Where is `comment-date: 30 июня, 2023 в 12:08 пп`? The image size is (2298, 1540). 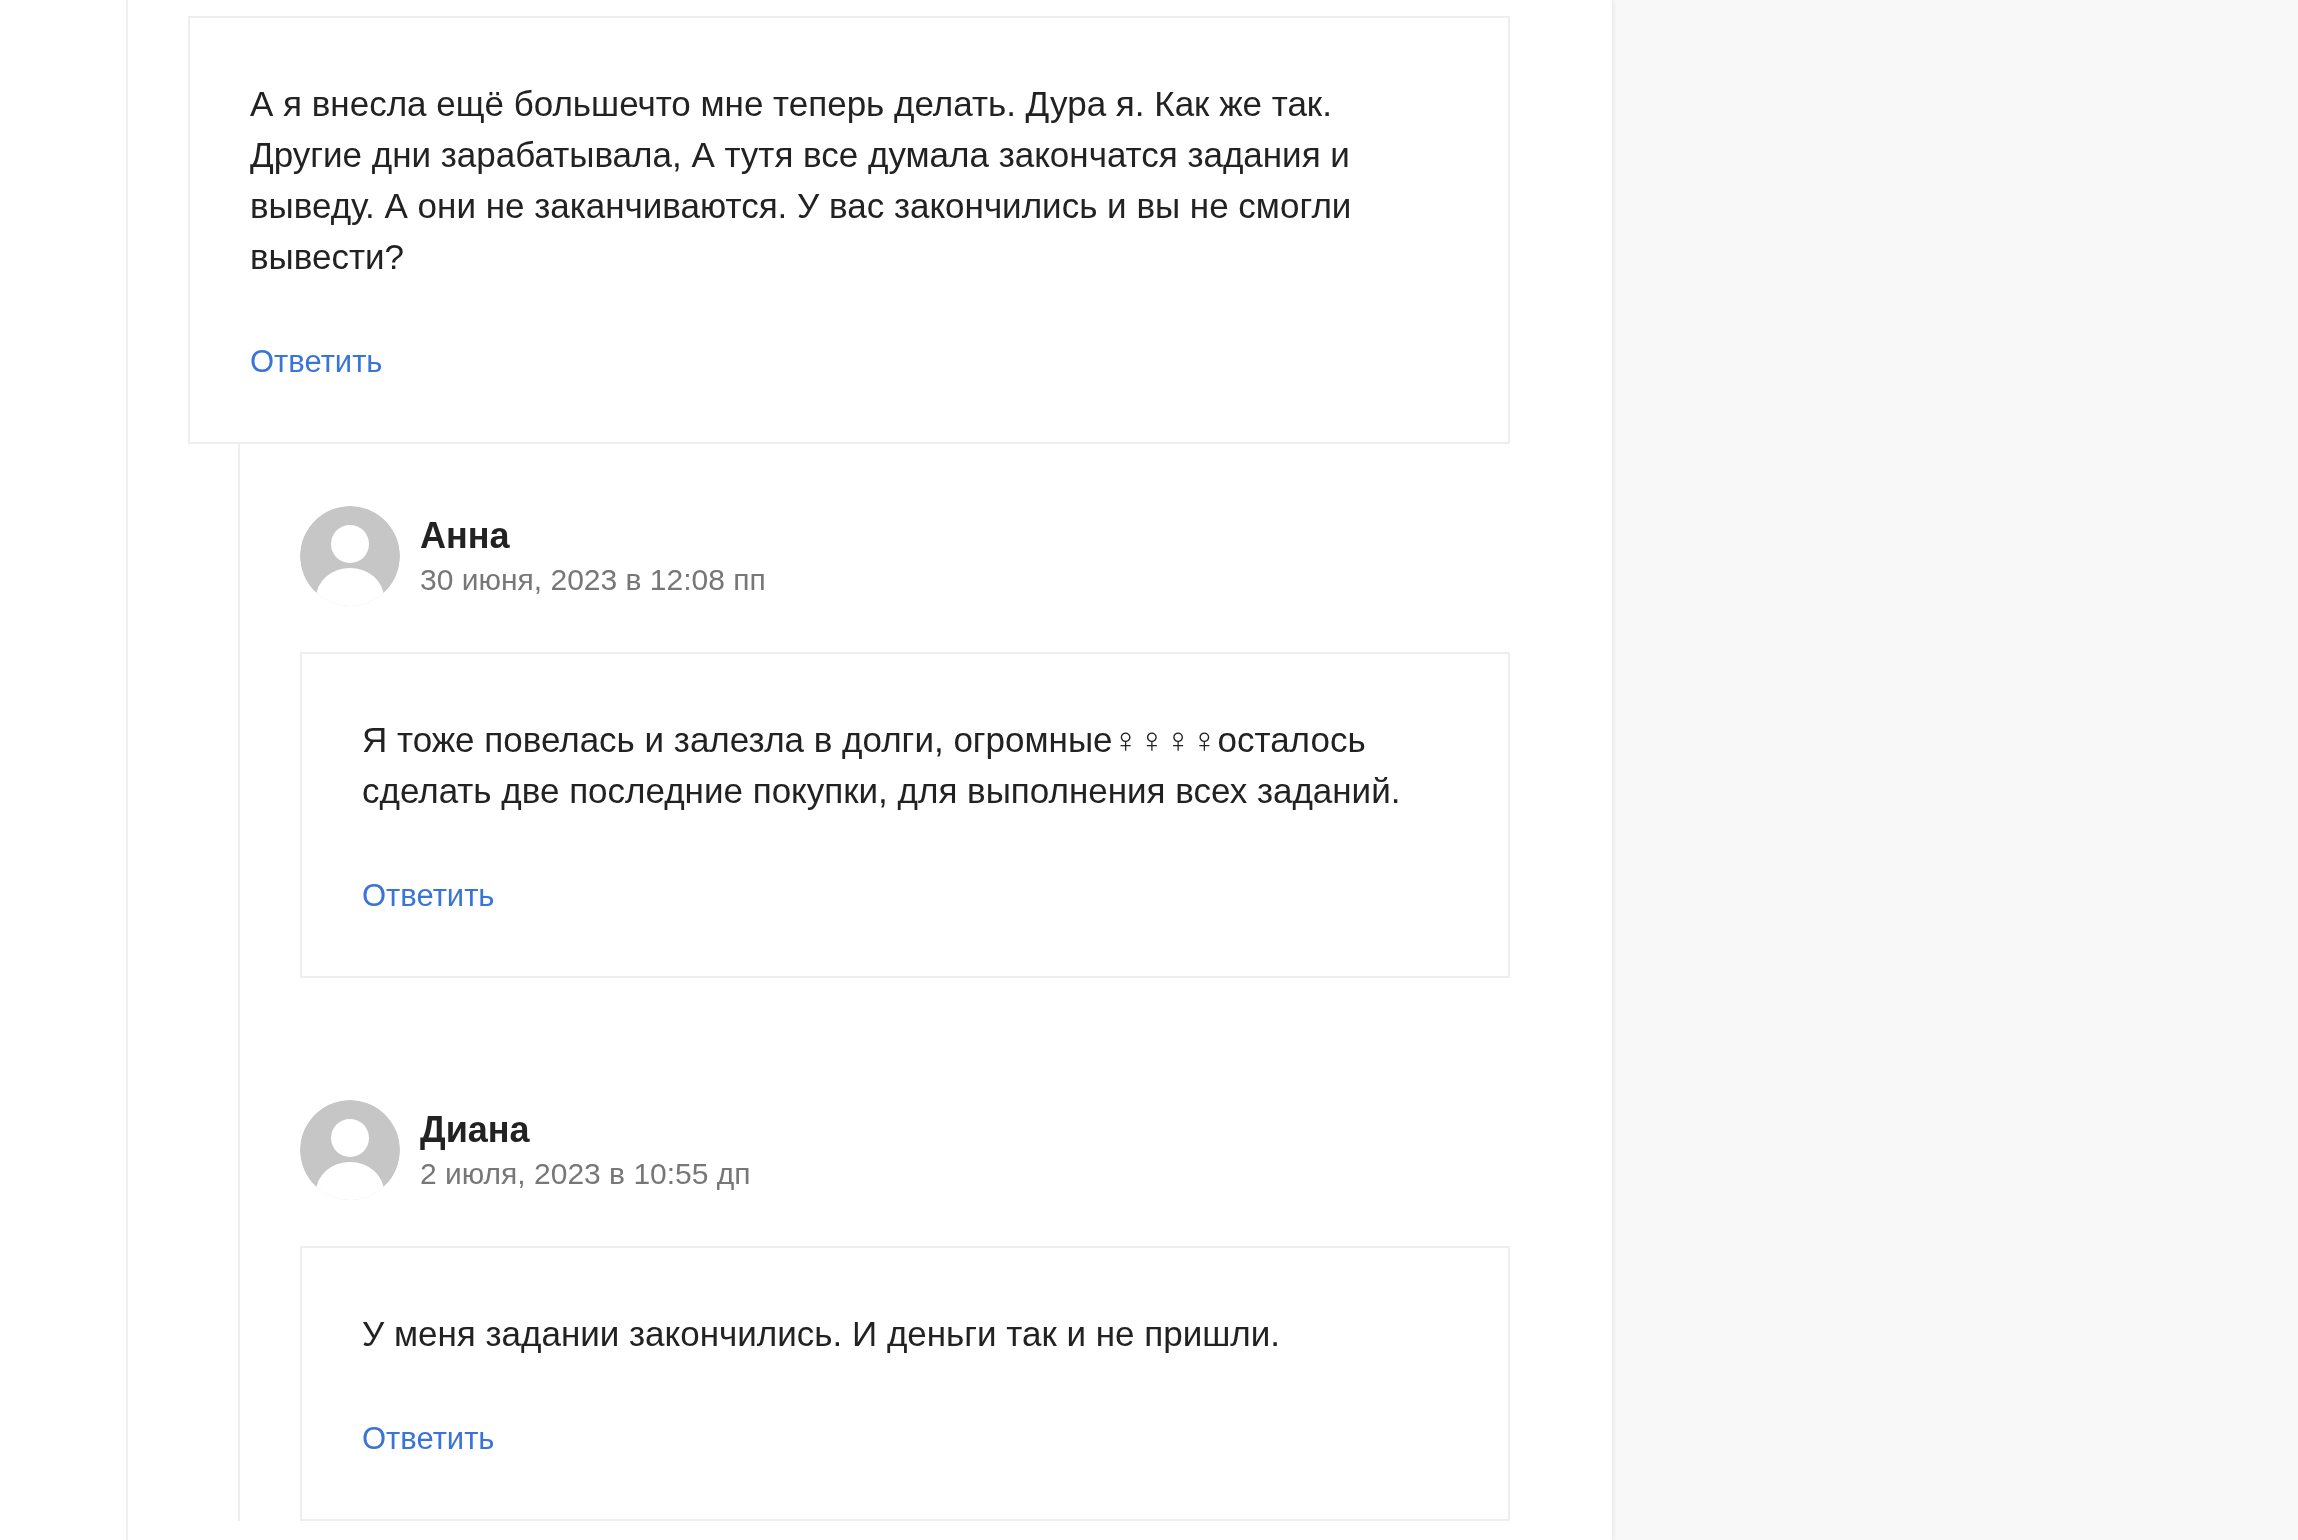
comment-date: 30 июня, 2023 в 12:08 пп is located at coordinates (593, 580).